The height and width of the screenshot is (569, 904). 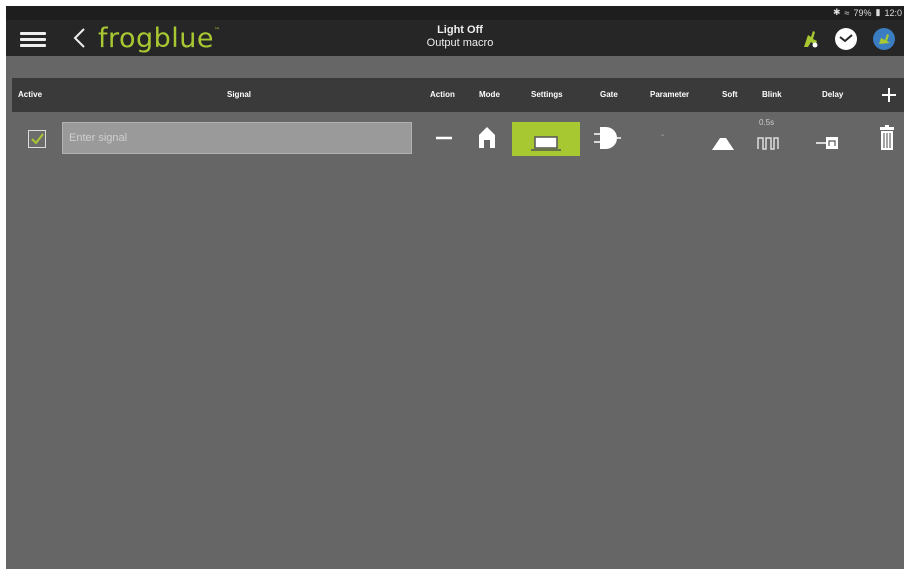 I want to click on blink-value: 0.5s, so click(x=767, y=122).